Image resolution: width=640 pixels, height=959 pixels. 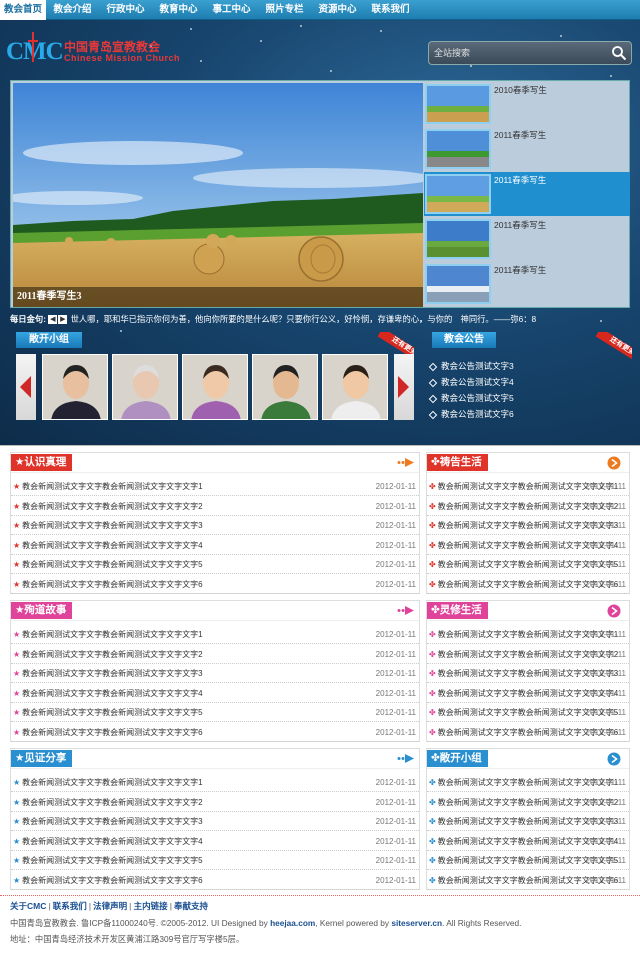 What do you see at coordinates (151, 906) in the screenshot?
I see `footer-link: 主内链接` at bounding box center [151, 906].